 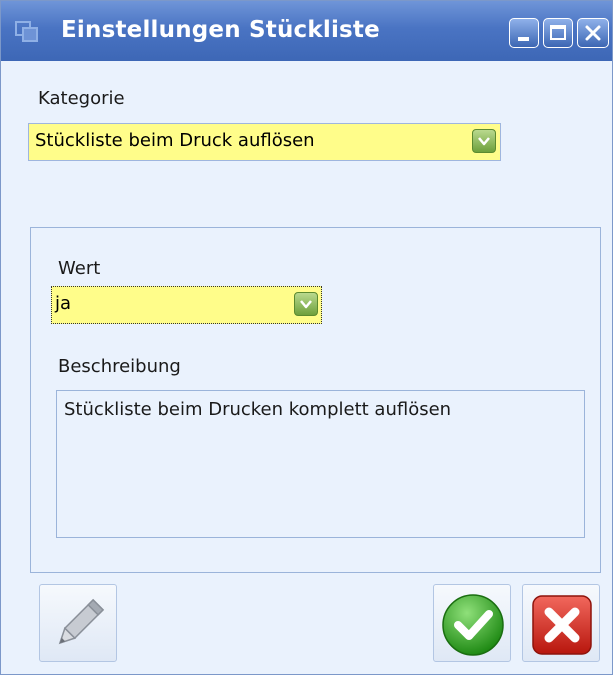 I want to click on confirm-button, so click(x=472, y=623).